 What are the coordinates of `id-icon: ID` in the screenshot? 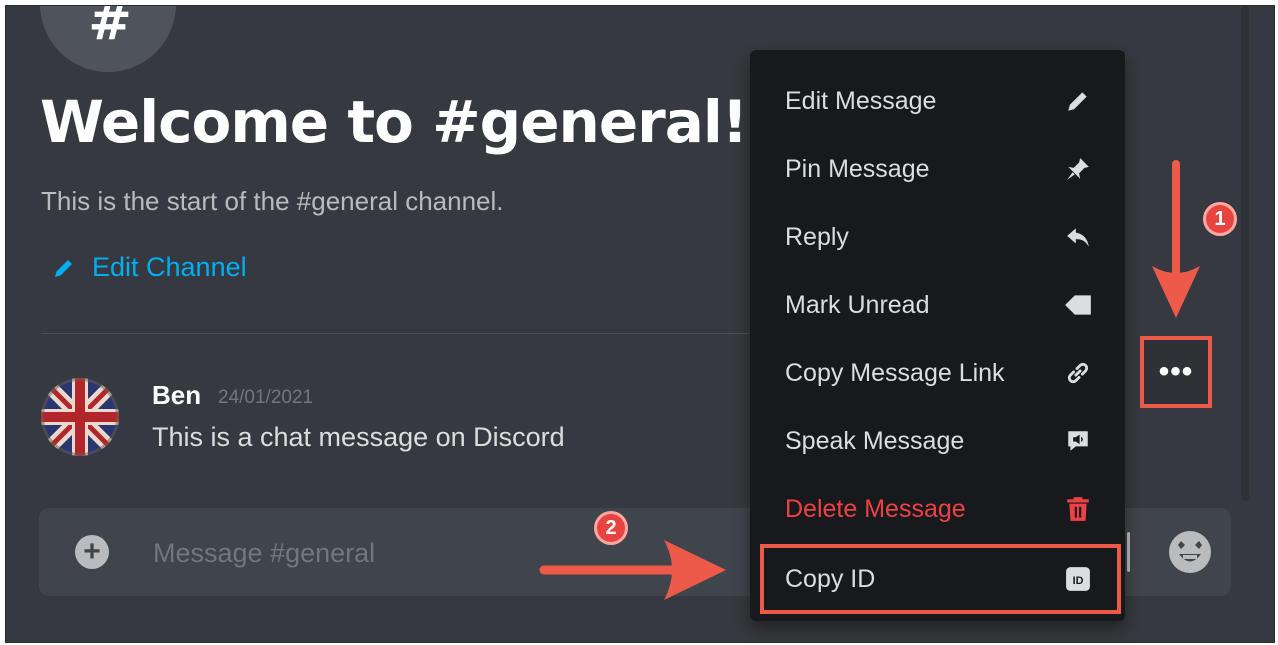 It's located at (1078, 579).